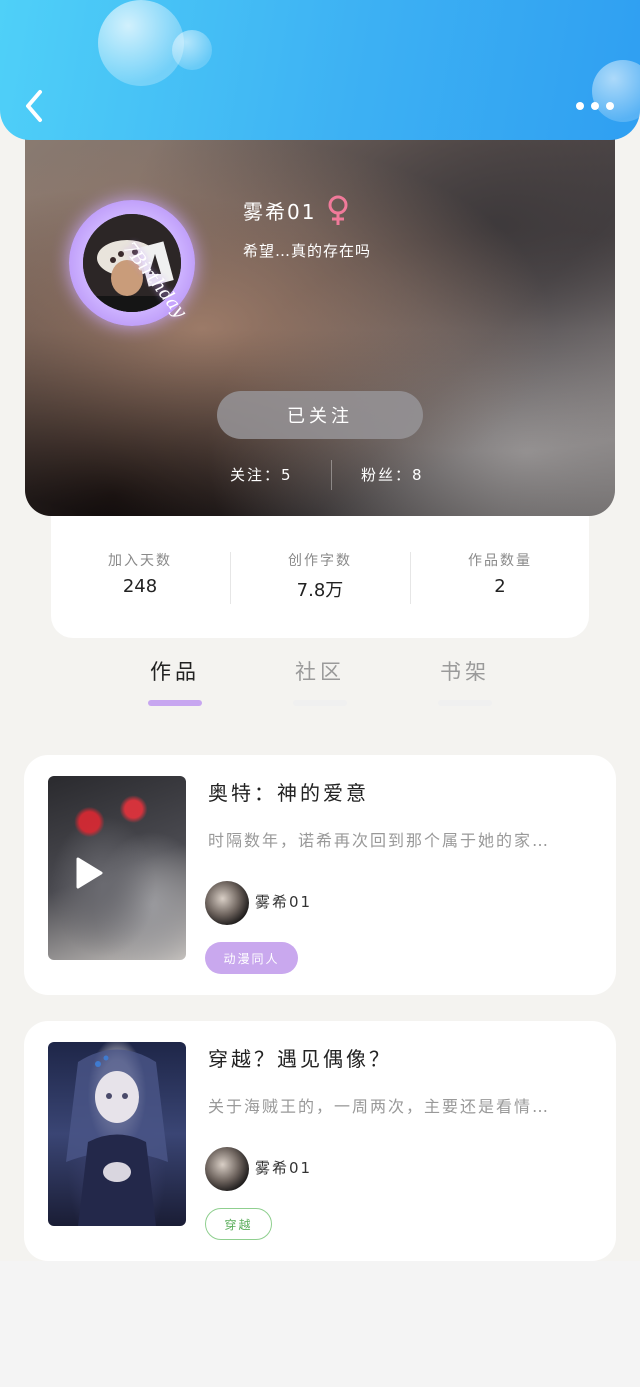 This screenshot has width=640, height=1387. I want to click on tab-label: 作品, so click(175, 672).